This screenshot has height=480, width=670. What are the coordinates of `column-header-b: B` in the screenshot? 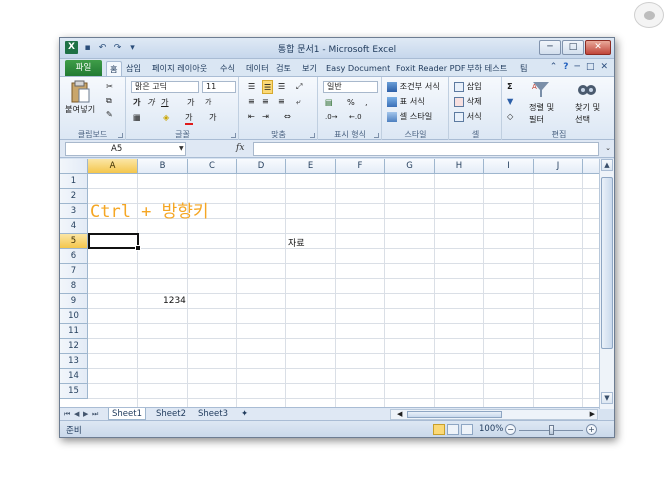 It's located at (163, 166).